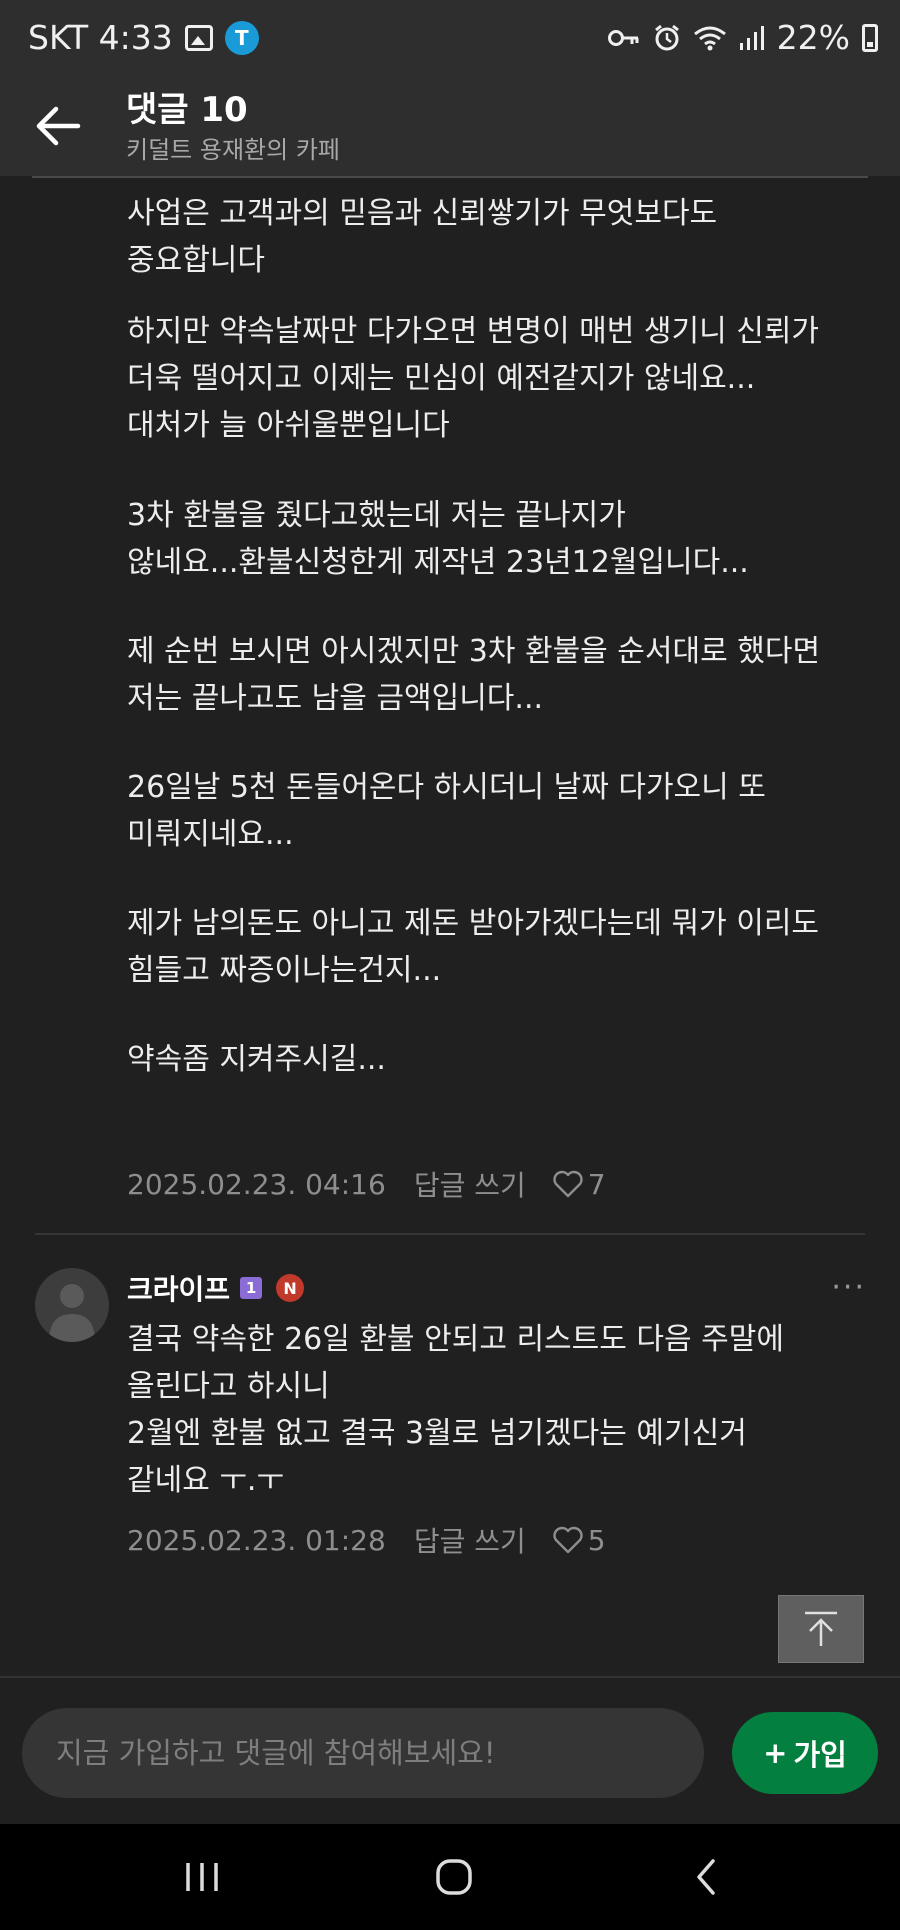 The width and height of the screenshot is (900, 1930). I want to click on comment-input, so click(363, 1753).